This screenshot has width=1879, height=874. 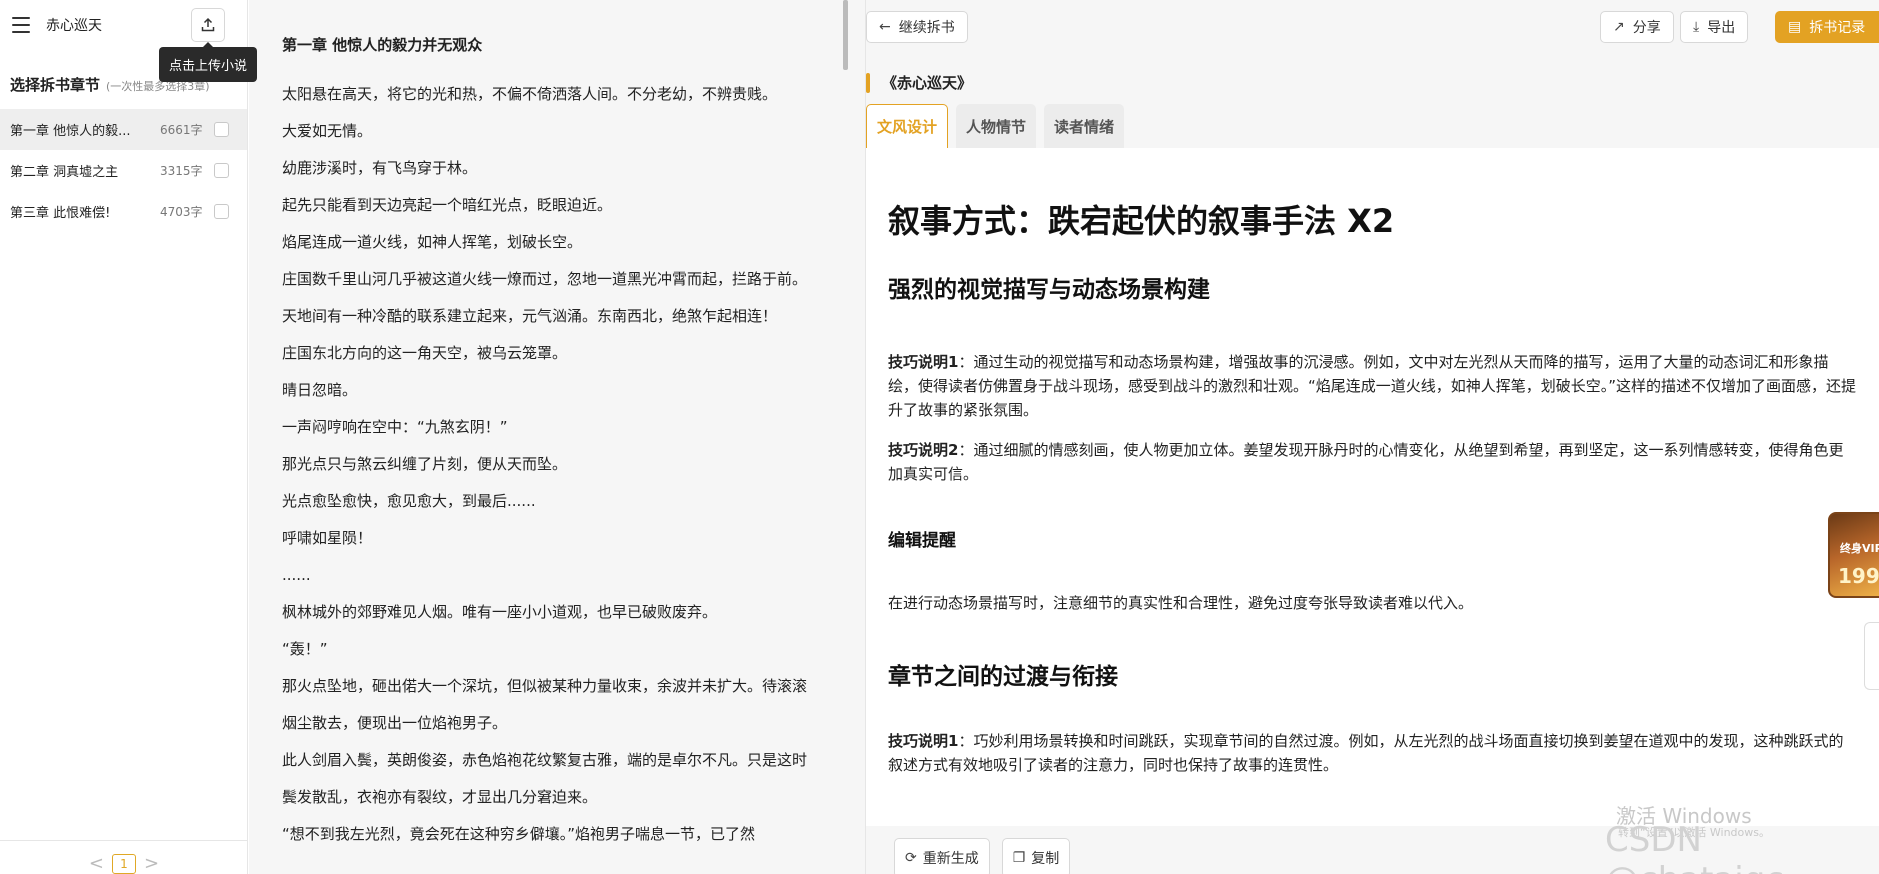 What do you see at coordinates (327, 131) in the screenshot?
I see `reader-paragraph: 大爱如无情。` at bounding box center [327, 131].